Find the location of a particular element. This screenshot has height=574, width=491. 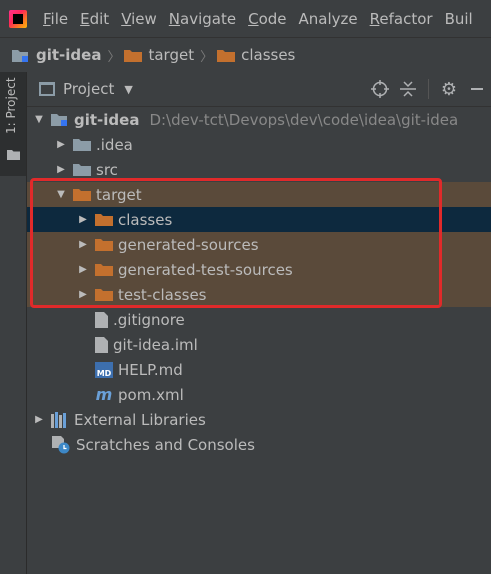

breadcrumb: git-idea 〉 target 〉 classes is located at coordinates (245, 55).